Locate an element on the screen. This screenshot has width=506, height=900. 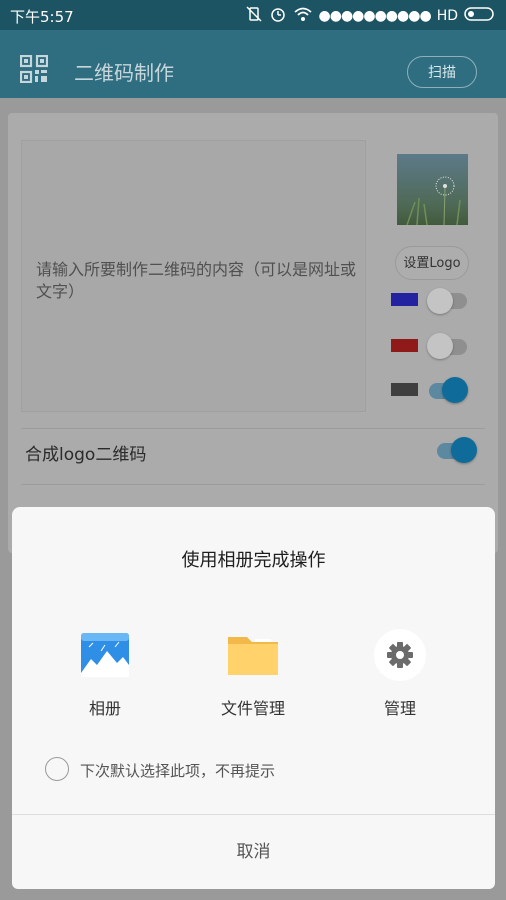
app-bar: 二维码制作 扫描 is located at coordinates (253, 64).